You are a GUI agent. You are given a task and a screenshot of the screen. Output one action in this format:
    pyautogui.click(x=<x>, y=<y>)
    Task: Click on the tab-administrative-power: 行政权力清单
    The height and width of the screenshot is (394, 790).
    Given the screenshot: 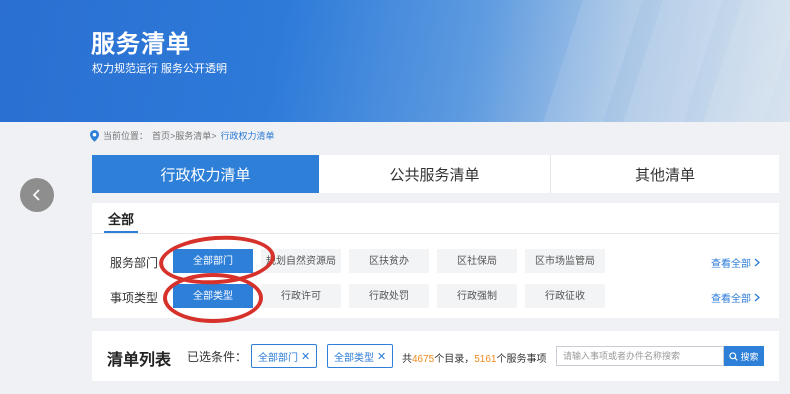 What is the action you would take?
    pyautogui.click(x=205, y=174)
    